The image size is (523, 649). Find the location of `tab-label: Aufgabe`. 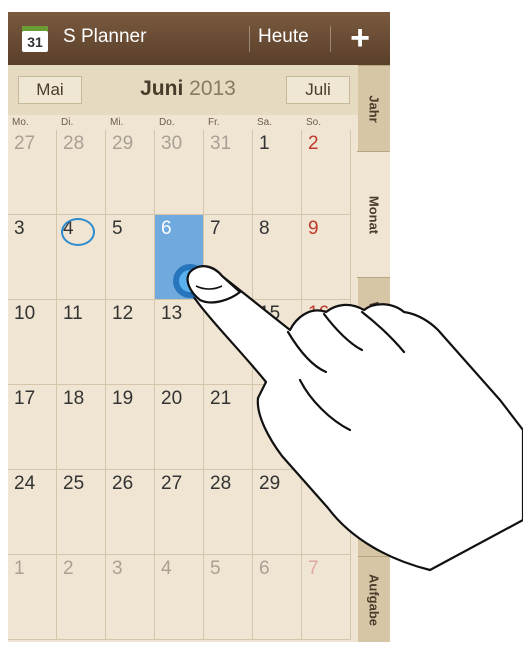

tab-label: Aufgabe is located at coordinates (374, 600).